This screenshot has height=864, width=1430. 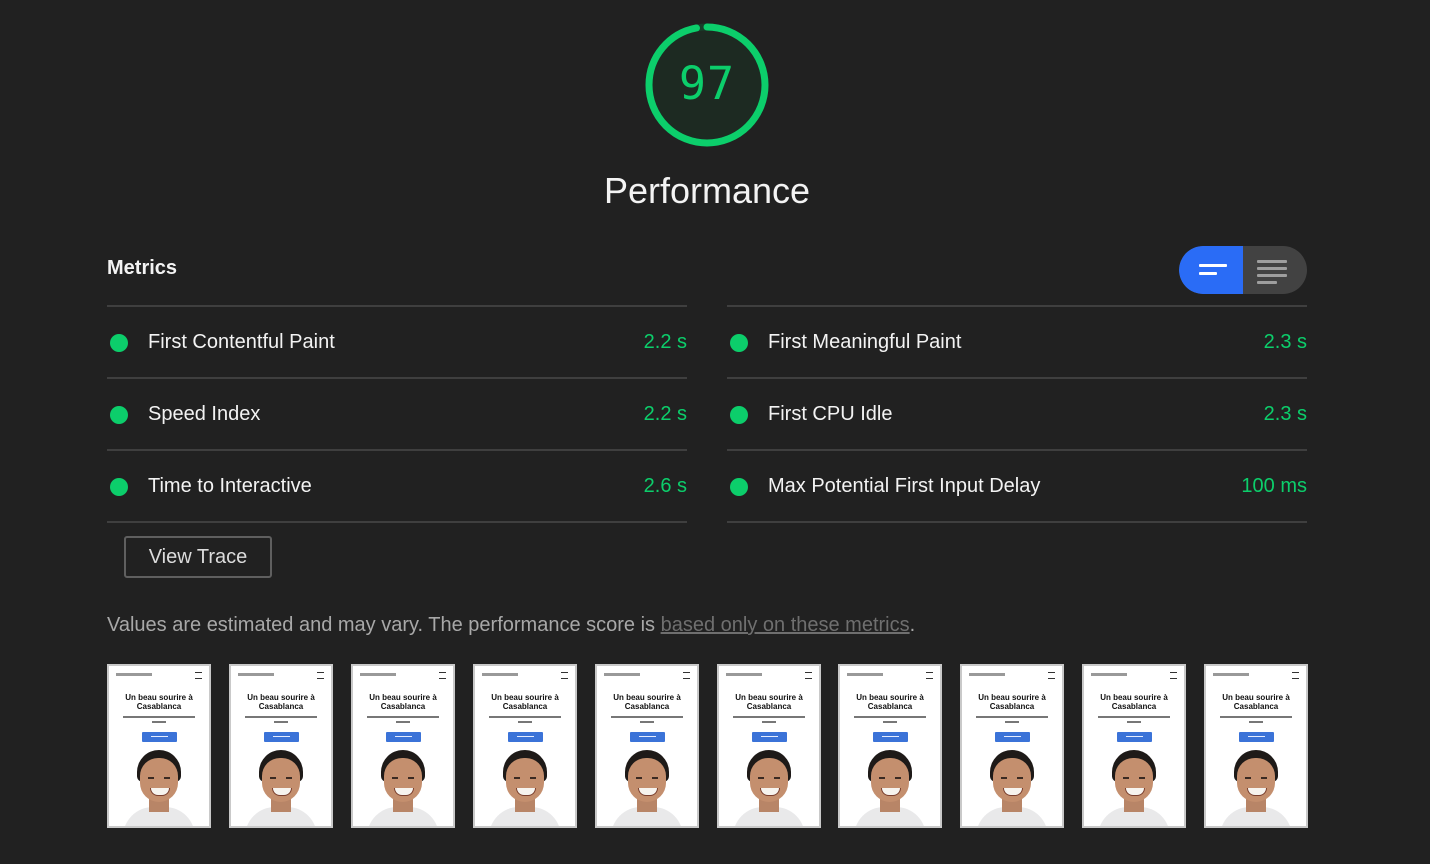 What do you see at coordinates (830, 414) in the screenshot?
I see `metric-label: First CPU Idle` at bounding box center [830, 414].